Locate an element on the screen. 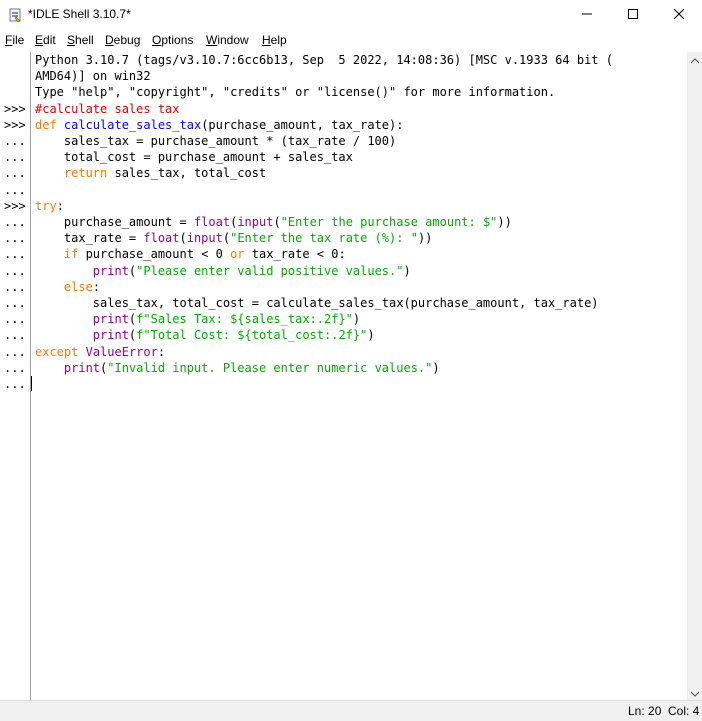  code-token: if is located at coordinates (71, 254).